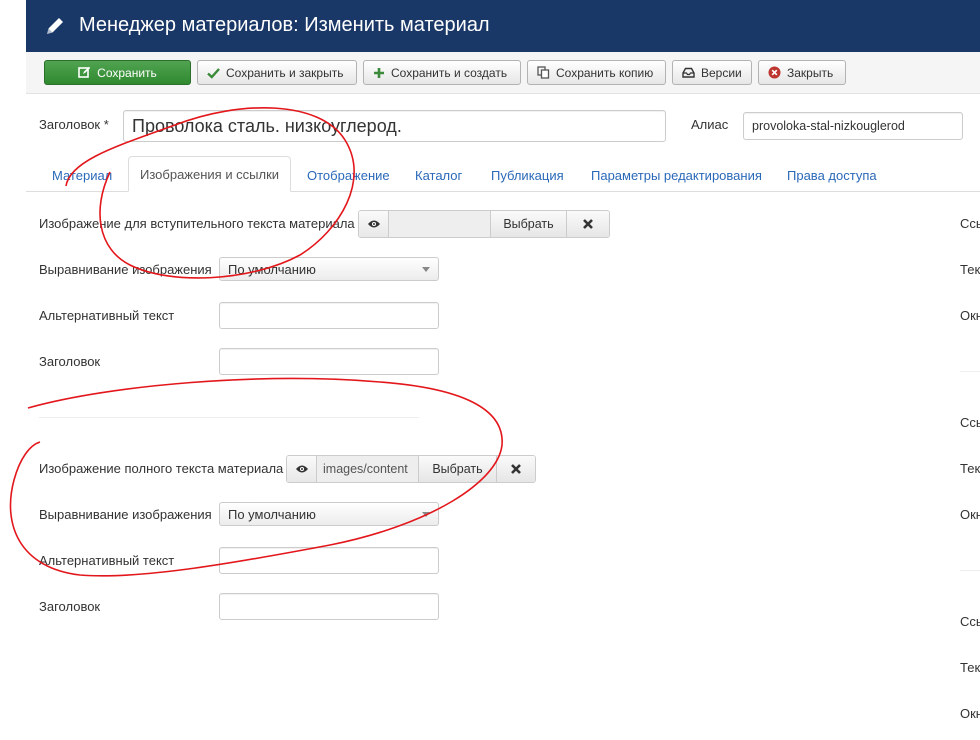 The height and width of the screenshot is (740, 980). I want to click on save-new-button: Сохранить и создать, so click(442, 72).